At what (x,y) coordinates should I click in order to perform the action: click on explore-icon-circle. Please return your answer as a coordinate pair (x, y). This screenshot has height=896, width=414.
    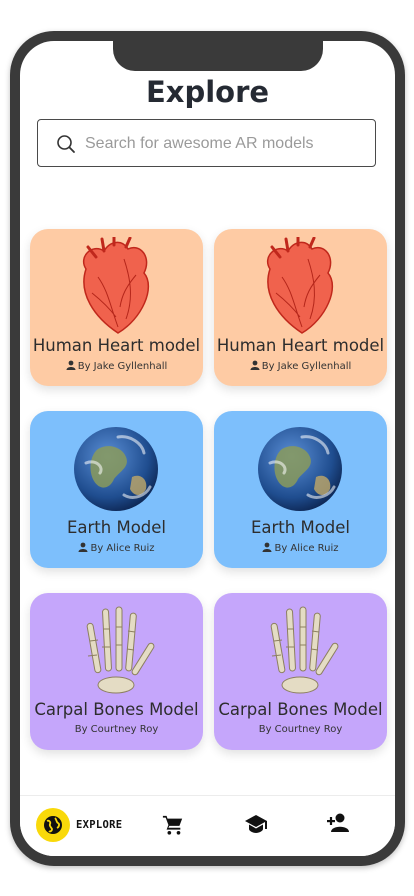
    Looking at the image, I should click on (53, 825).